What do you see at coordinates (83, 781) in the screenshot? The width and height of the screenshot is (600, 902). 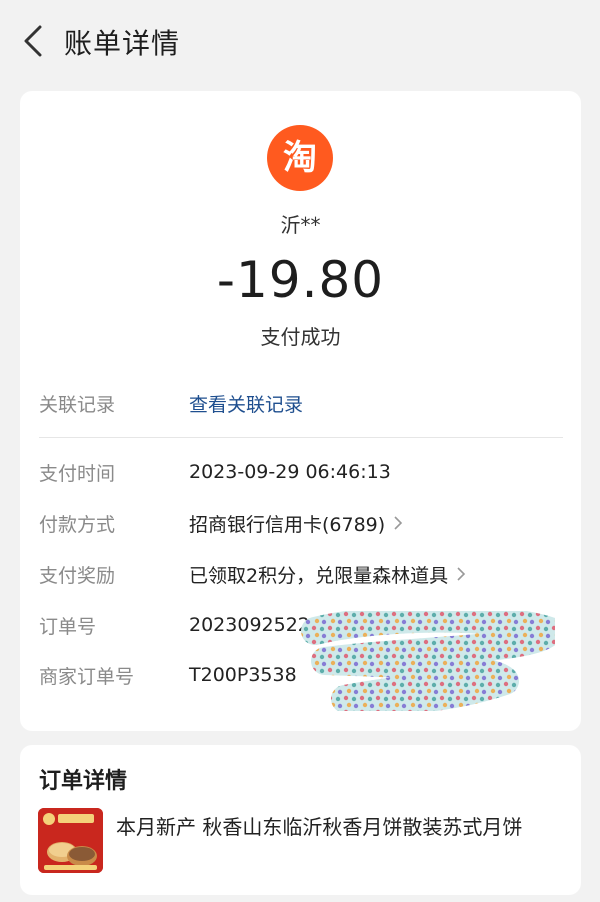 I see `order-details-title: 订单详情` at bounding box center [83, 781].